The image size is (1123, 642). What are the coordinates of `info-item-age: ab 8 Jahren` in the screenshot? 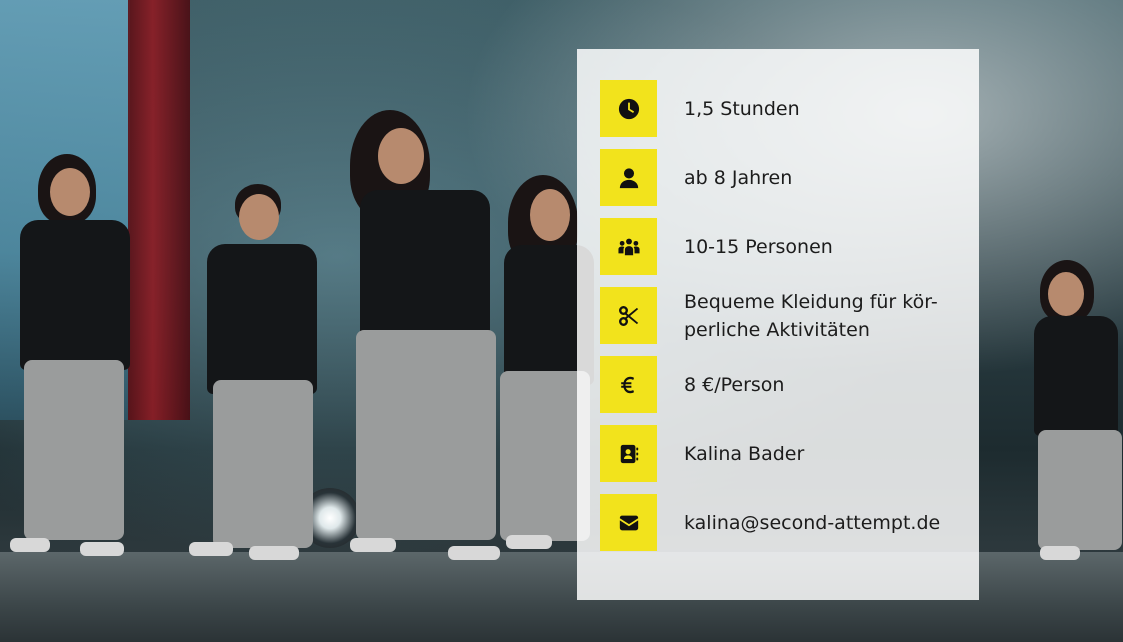 It's located at (780, 177).